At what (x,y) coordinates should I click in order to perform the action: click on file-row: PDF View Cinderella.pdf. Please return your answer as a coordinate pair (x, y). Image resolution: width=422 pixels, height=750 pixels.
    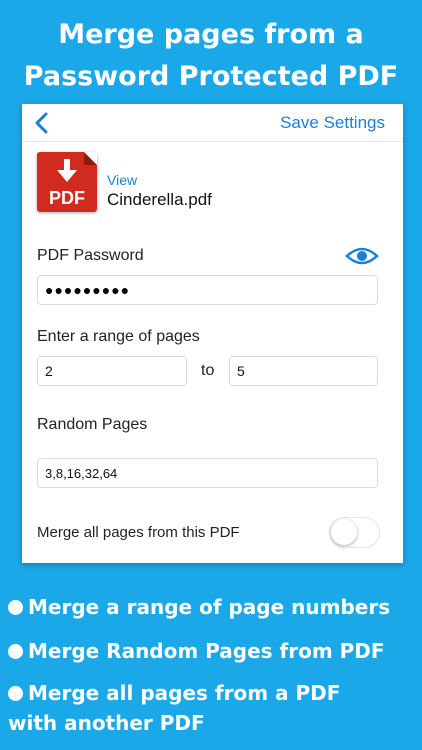
    Looking at the image, I should click on (212, 183).